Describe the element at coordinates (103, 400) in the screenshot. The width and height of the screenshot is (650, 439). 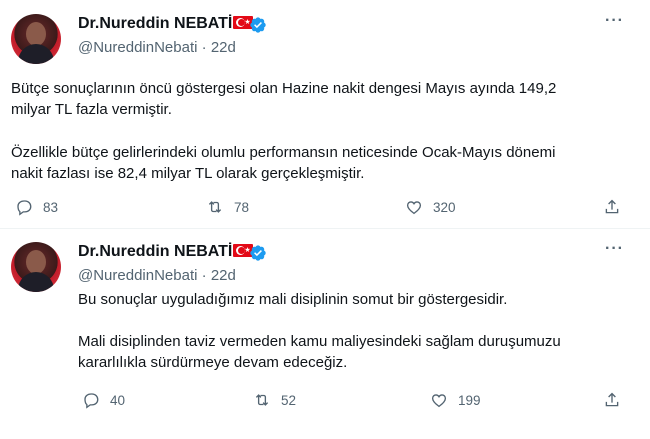
I see `reply-button: 40` at that location.